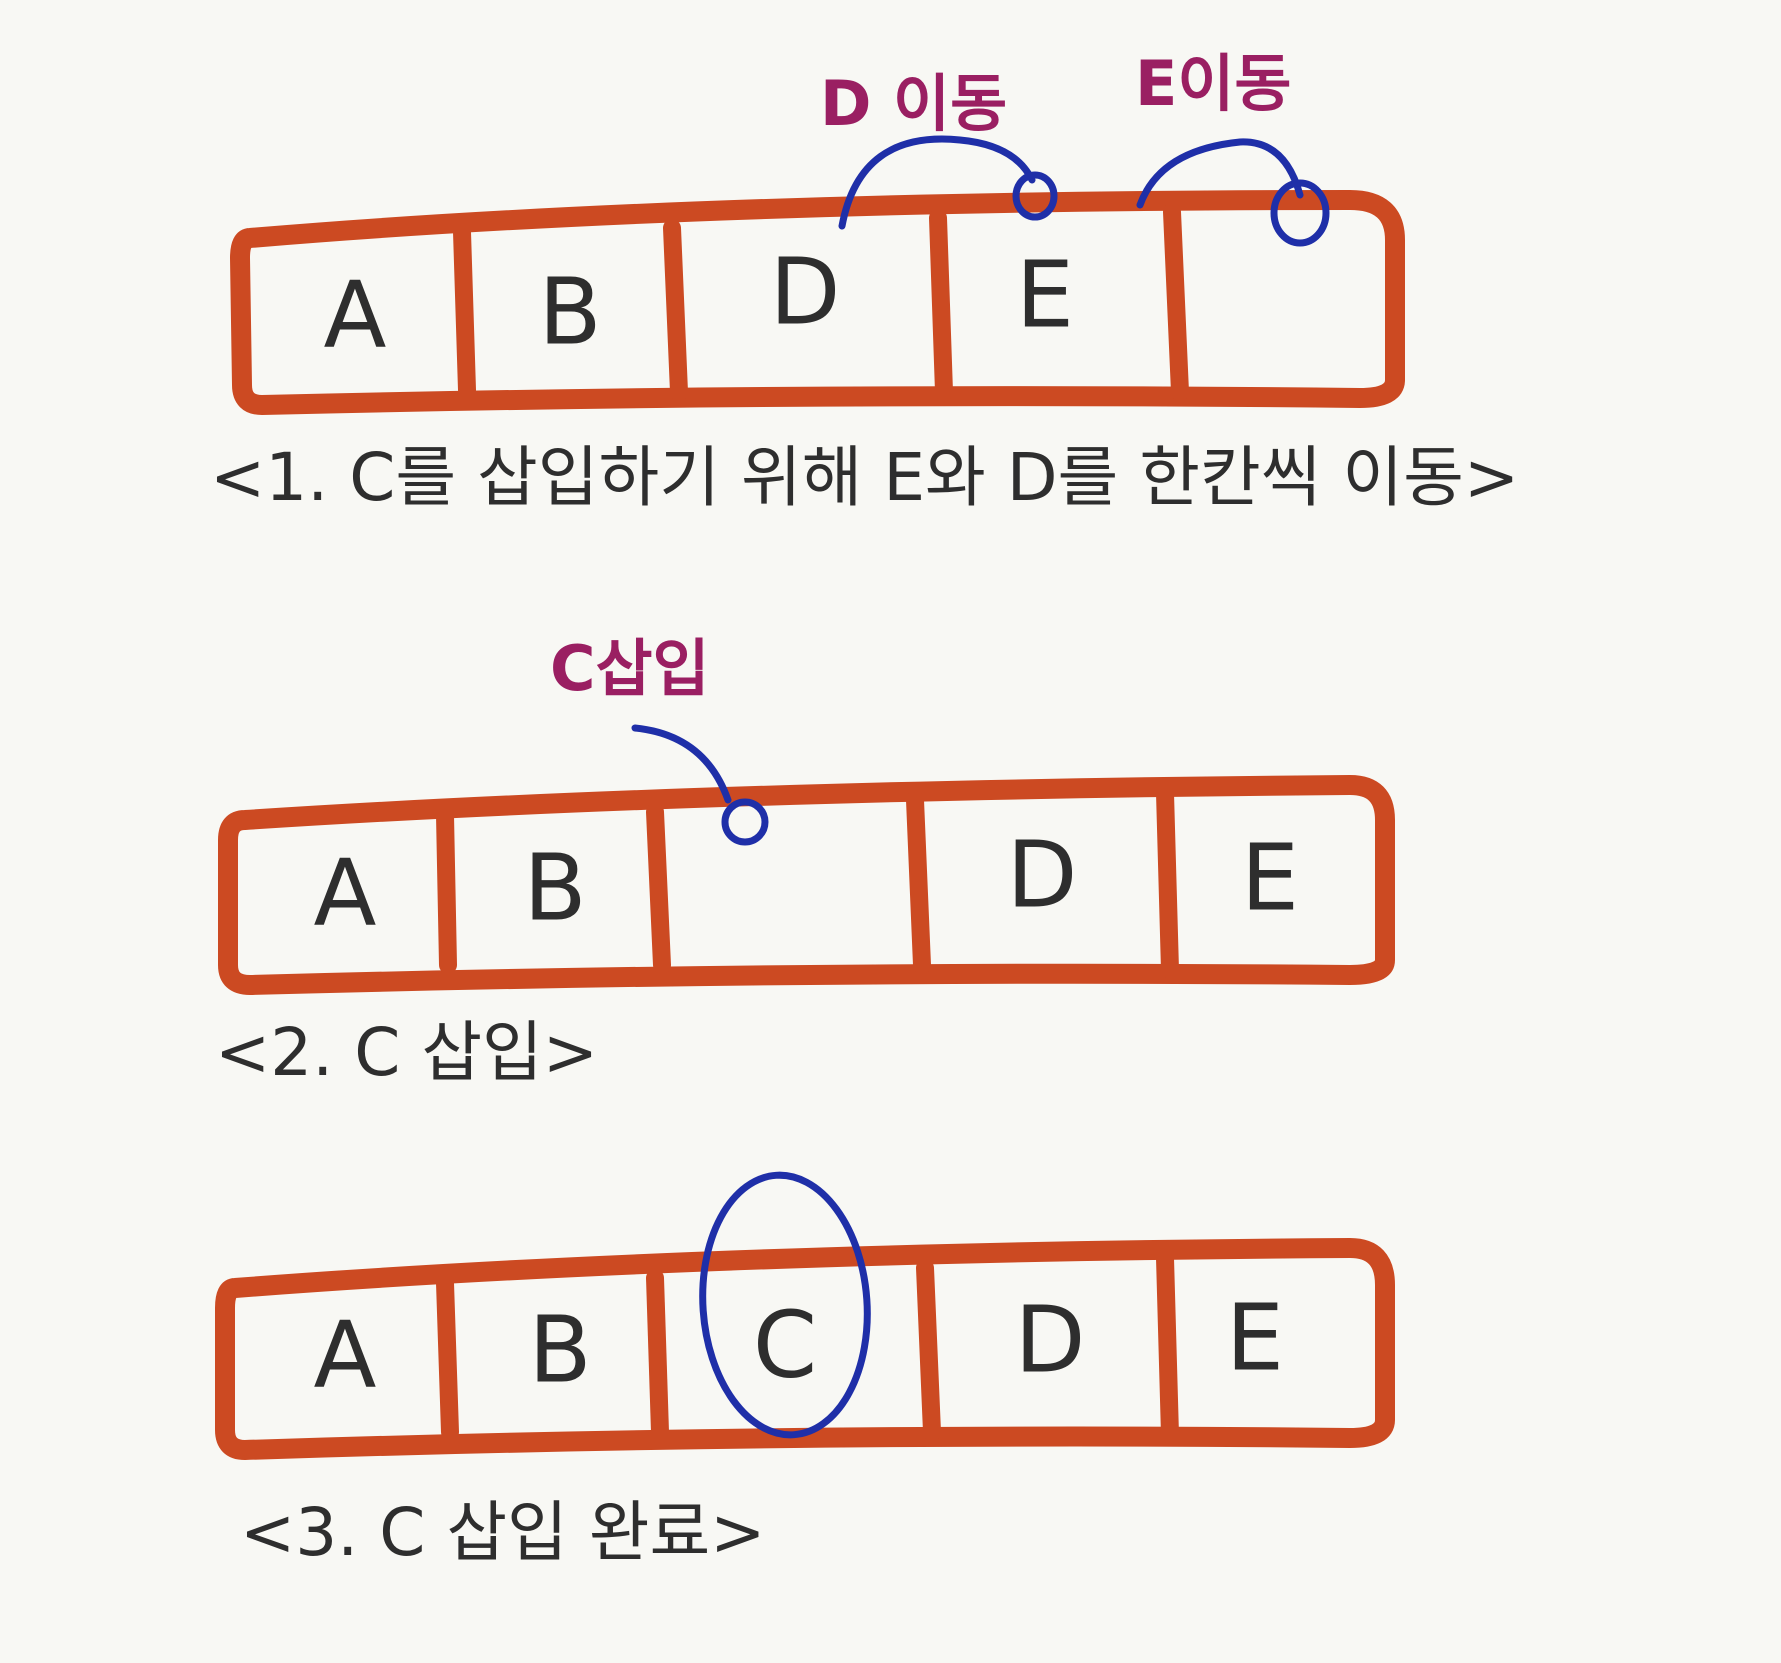 The height and width of the screenshot is (1663, 1781). I want to click on note-insert-c: C삽입, so click(630, 668).